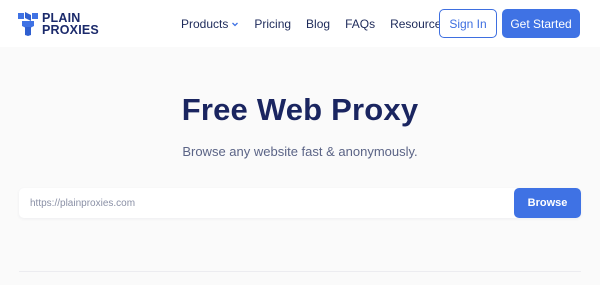 The width and height of the screenshot is (600, 285). What do you see at coordinates (205, 23) in the screenshot?
I see `nav-item-label: Products` at bounding box center [205, 23].